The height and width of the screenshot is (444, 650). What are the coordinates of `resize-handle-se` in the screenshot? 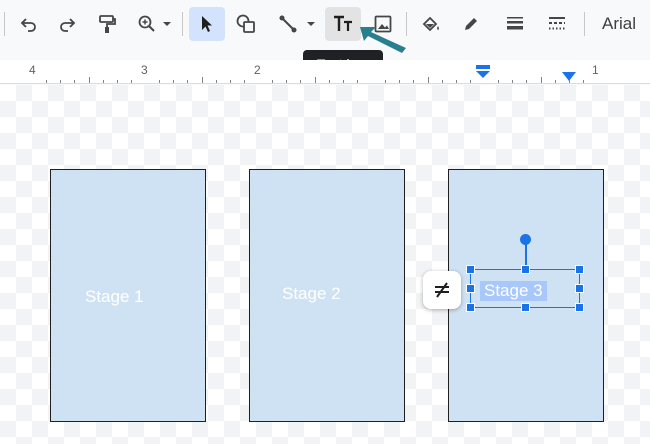 It's located at (579, 307).